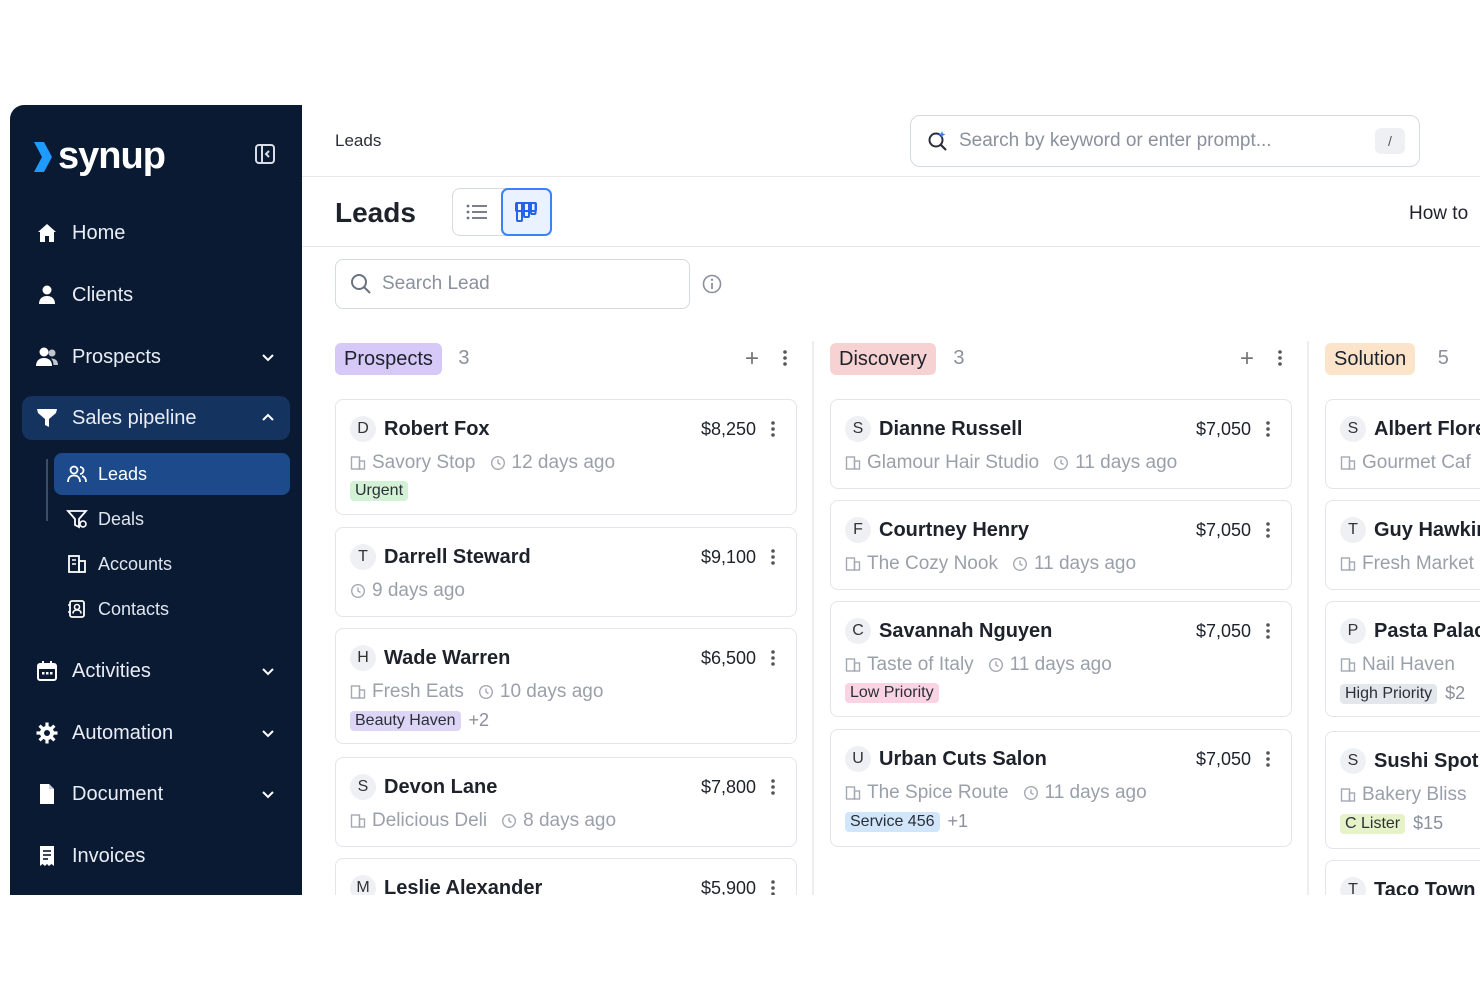  I want to click on lead-meta: The Cozy Nook 11 days ago, so click(990, 564).